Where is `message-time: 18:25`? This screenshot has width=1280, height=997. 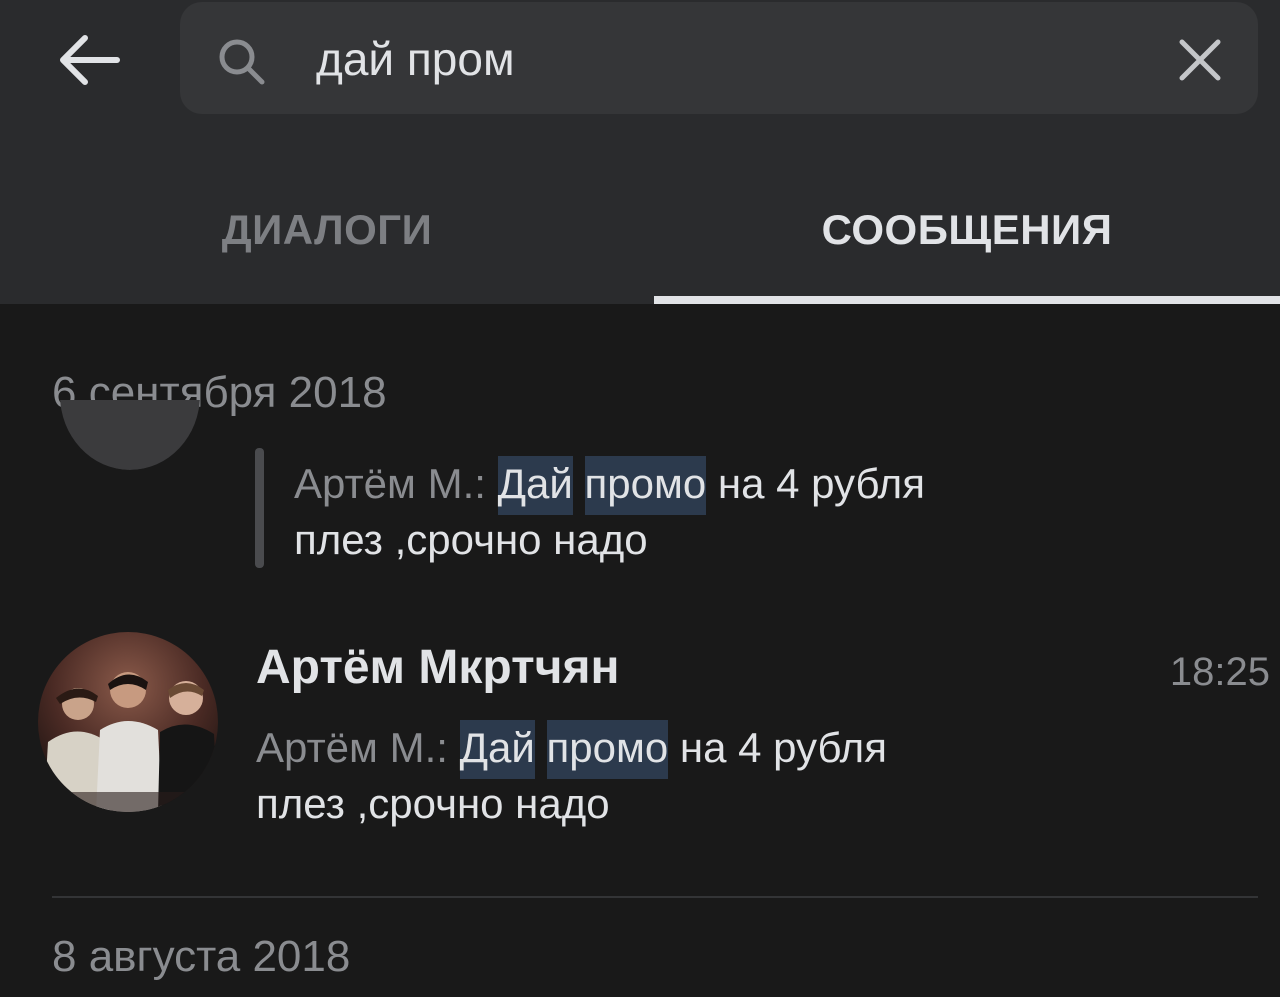 message-time: 18:25 is located at coordinates (1219, 672).